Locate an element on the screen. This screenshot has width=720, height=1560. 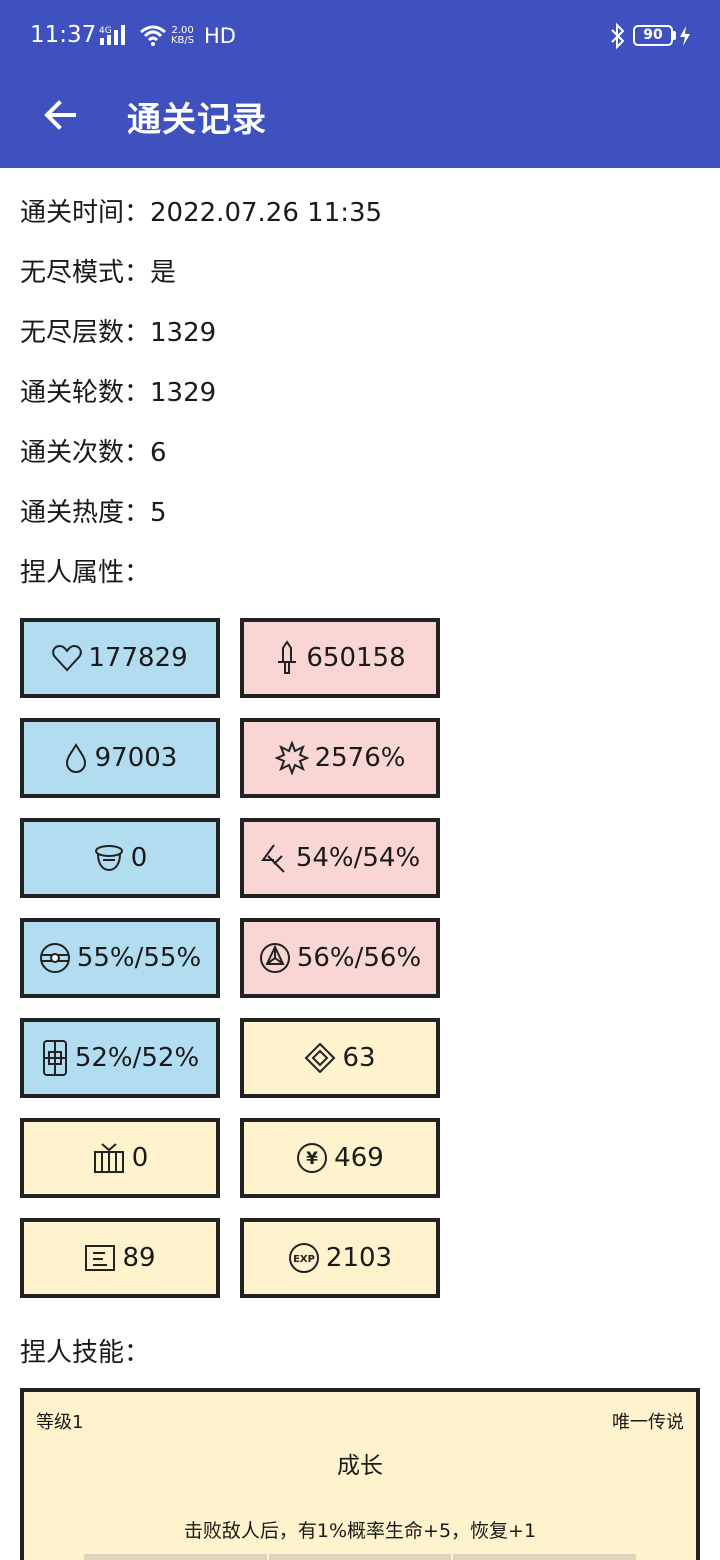
exp-icon: EXP is located at coordinates (303, 1258).